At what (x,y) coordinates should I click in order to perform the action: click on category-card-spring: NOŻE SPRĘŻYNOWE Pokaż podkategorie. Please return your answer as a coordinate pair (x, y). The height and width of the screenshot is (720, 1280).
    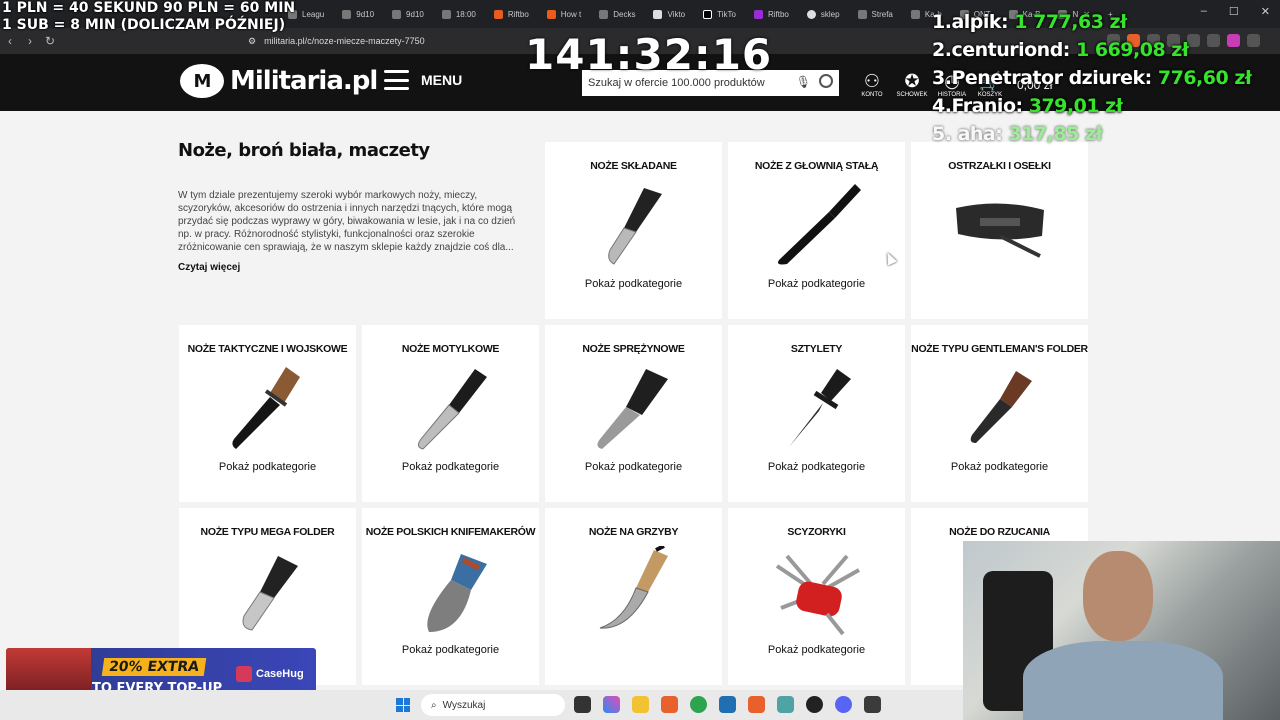
    Looking at the image, I should click on (633, 413).